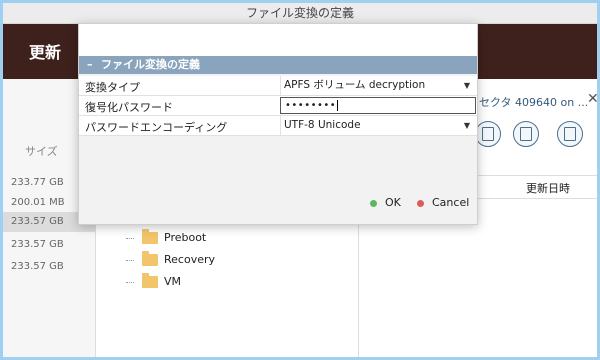 Image resolution: width=600 pixels, height=360 pixels. I want to click on conversion-type-select: APFS ボリューム decryption ▼, so click(378, 85).